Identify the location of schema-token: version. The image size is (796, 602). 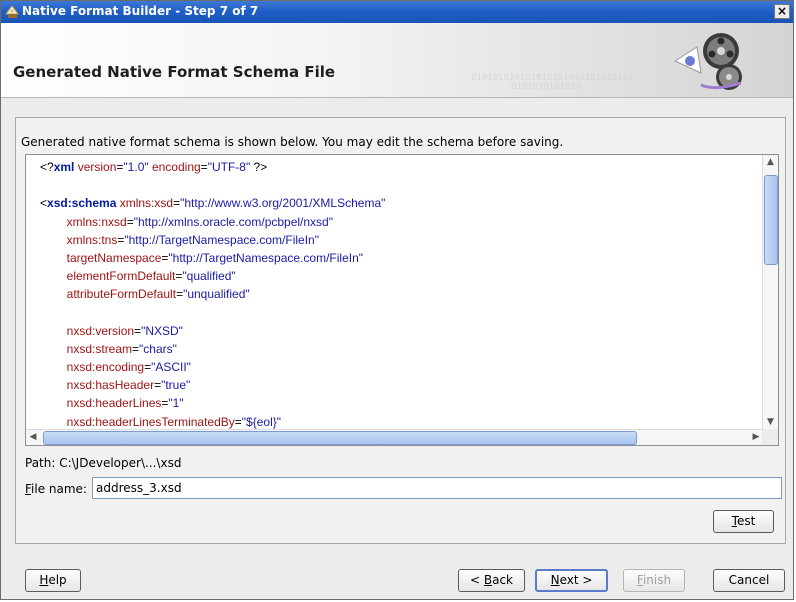
(95, 167).